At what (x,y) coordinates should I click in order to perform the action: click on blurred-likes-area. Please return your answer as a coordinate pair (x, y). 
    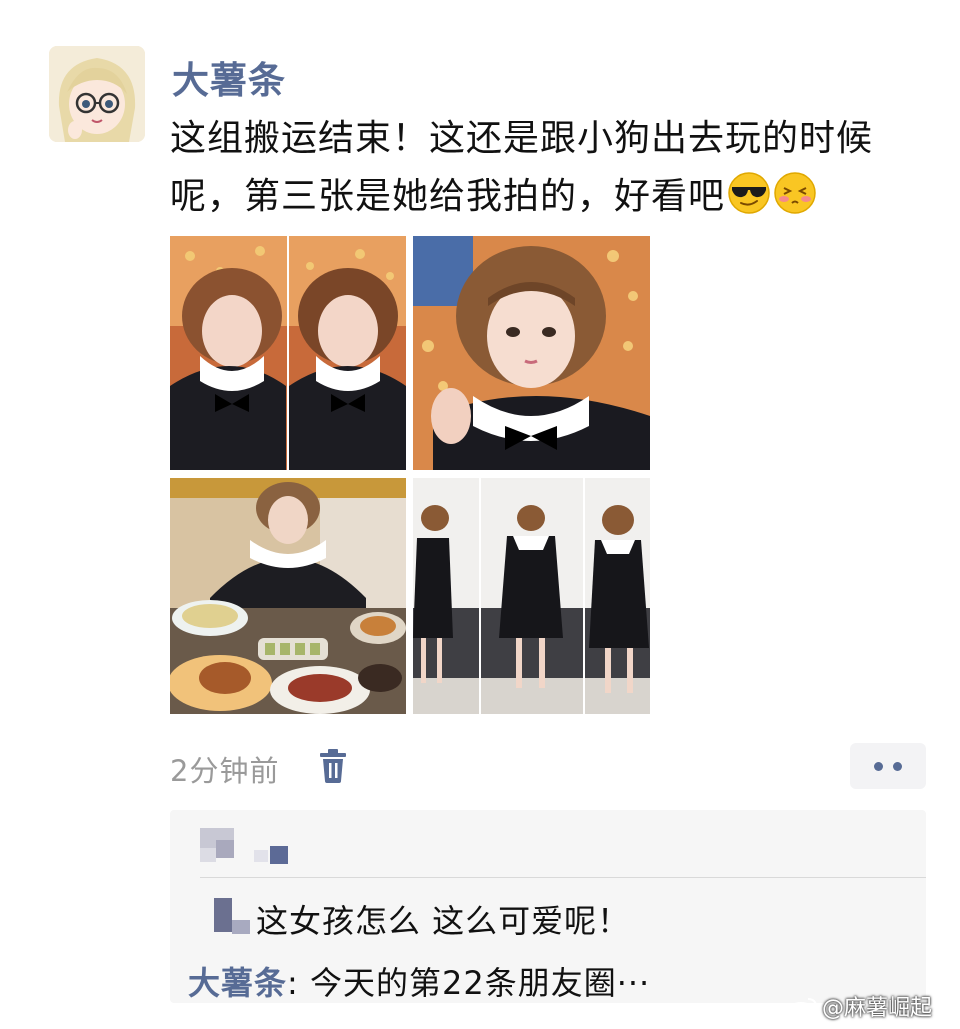
    Looking at the image, I should click on (548, 843).